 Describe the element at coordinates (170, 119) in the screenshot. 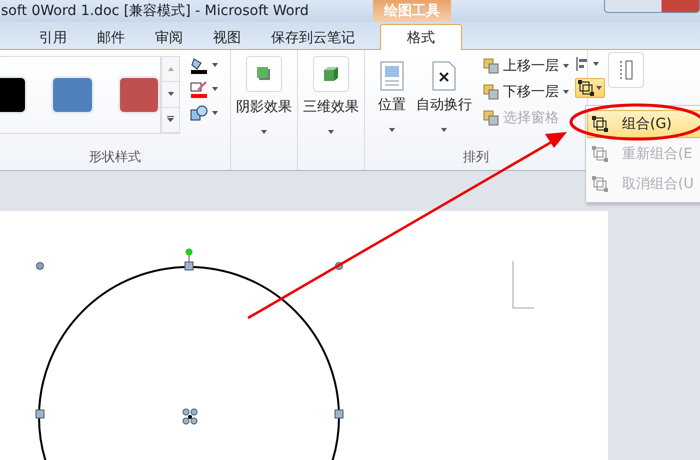

I see `more-icon` at that location.